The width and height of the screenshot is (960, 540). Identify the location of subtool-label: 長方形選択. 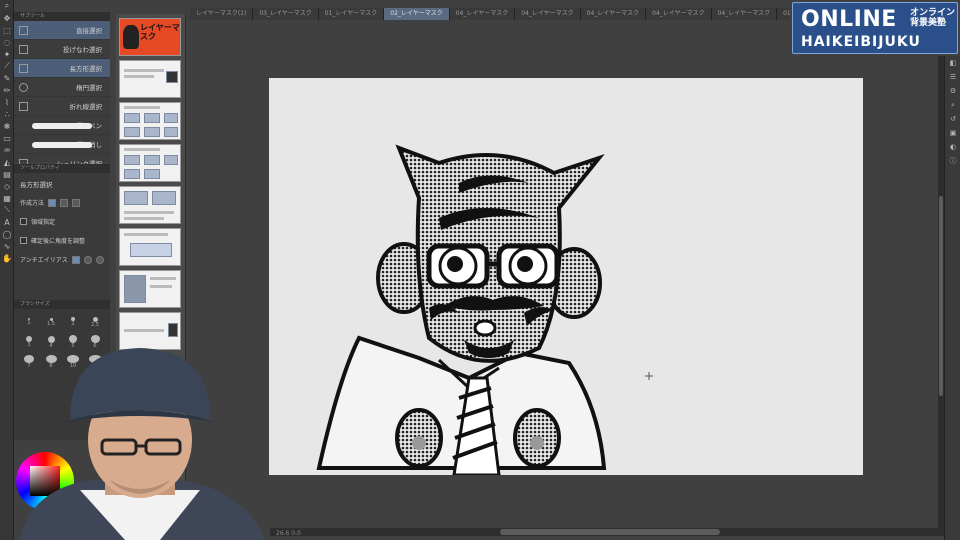
(86, 69).